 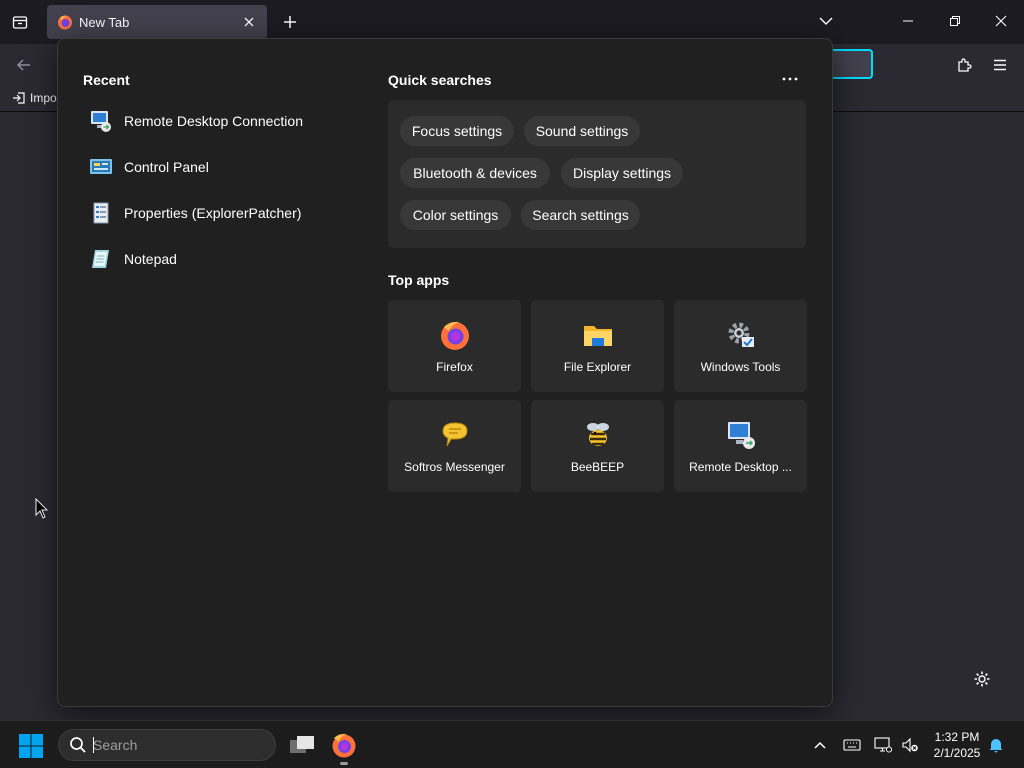 What do you see at coordinates (93, 745) in the screenshot?
I see `text-caret` at bounding box center [93, 745].